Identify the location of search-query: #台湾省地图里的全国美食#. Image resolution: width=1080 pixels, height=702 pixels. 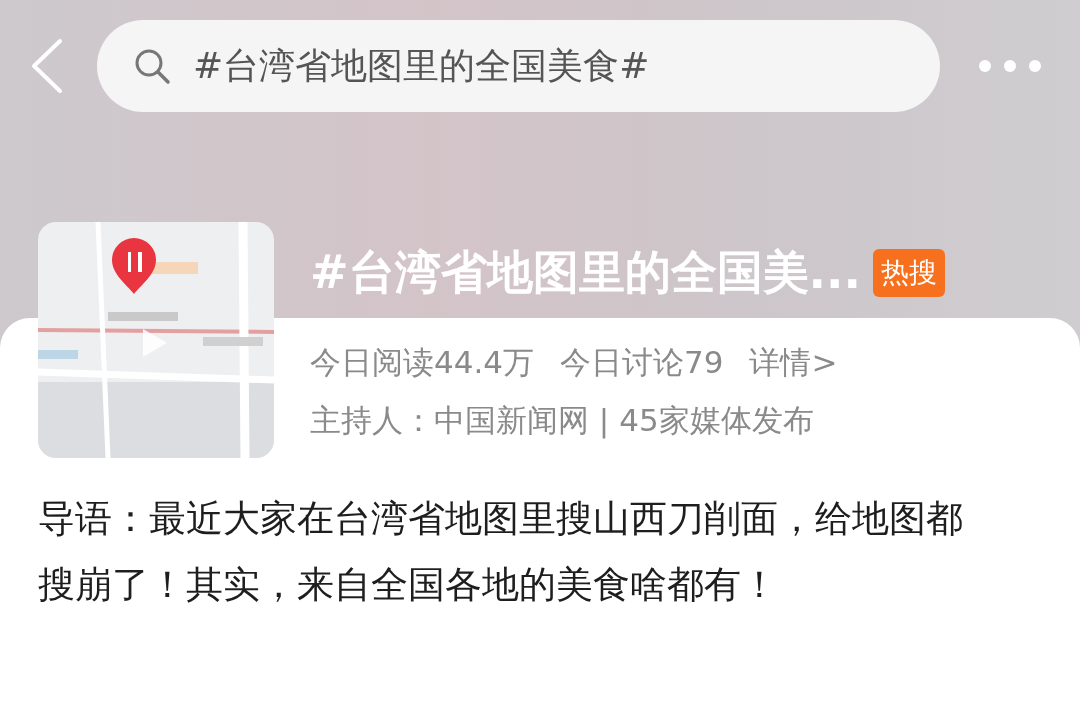
(421, 65).